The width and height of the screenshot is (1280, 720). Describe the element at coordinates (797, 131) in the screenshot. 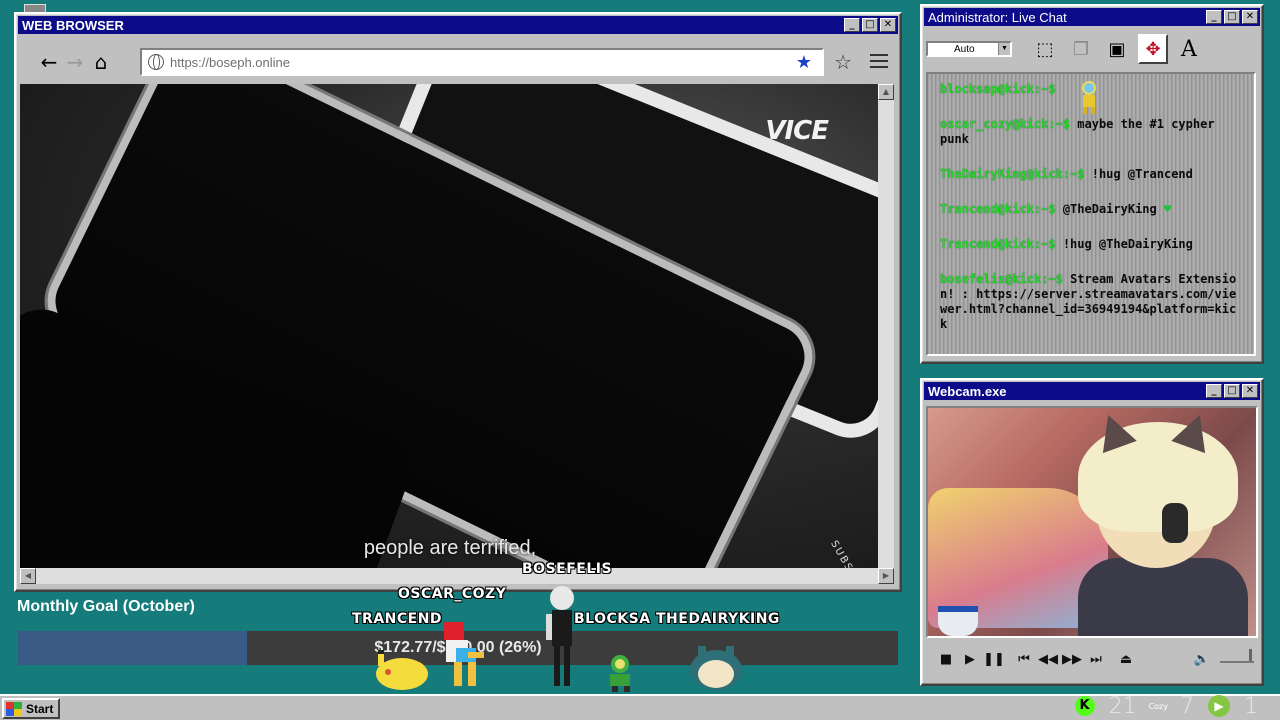

I see `vice-logo: VICE` at that location.